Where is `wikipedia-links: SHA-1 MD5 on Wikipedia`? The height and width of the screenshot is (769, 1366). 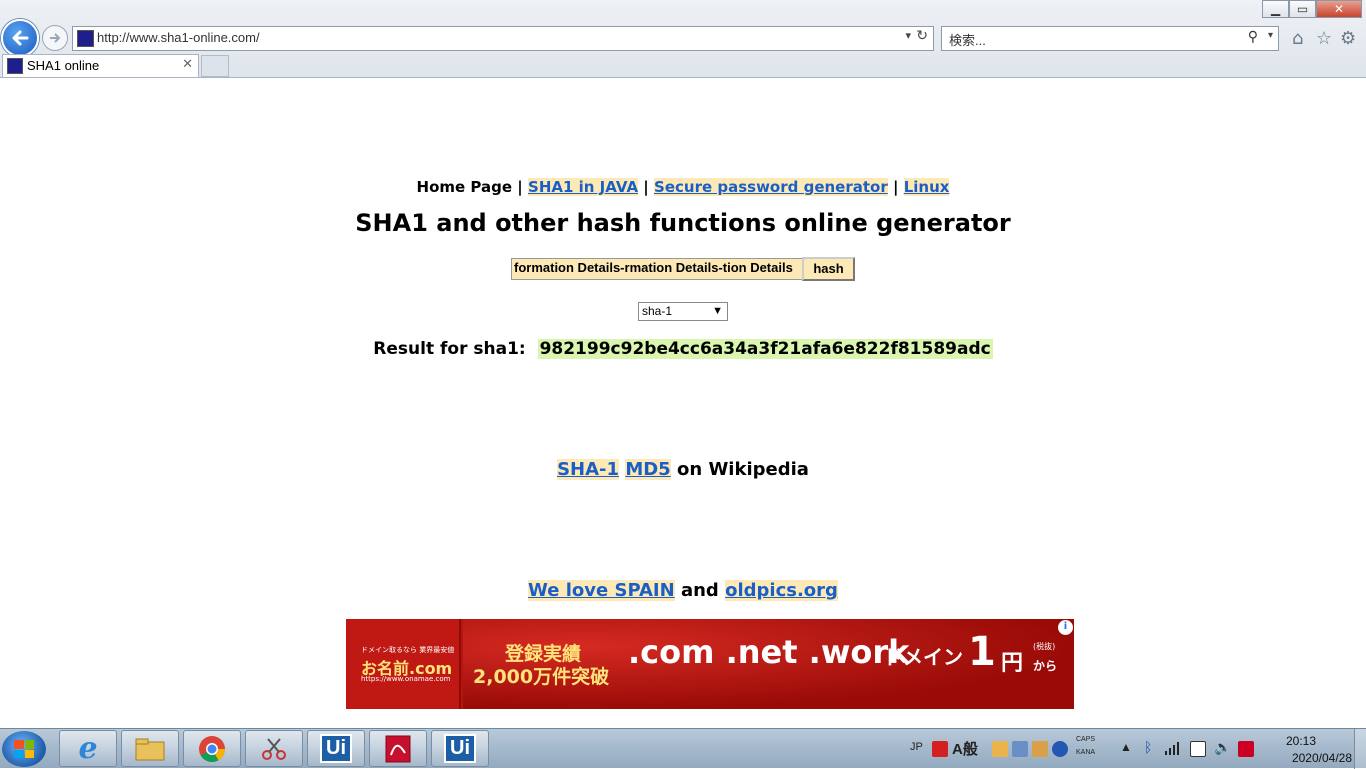 wikipedia-links: SHA-1 MD5 on Wikipedia is located at coordinates (683, 469).